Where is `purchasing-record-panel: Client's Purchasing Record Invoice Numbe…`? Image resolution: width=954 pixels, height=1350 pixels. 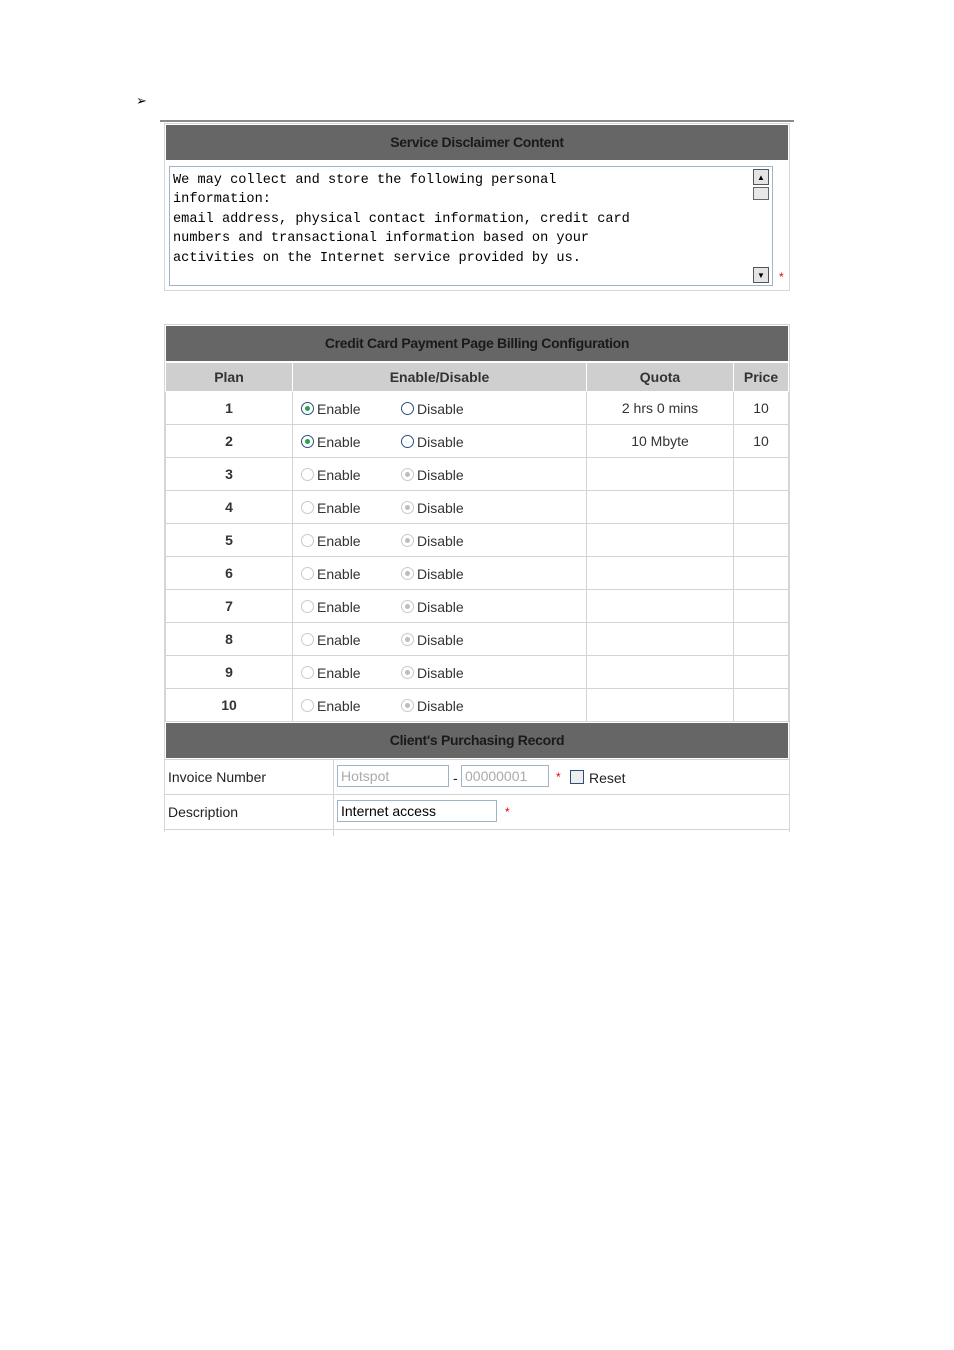 purchasing-record-panel: Client's Purchasing Record Invoice Numbe… is located at coordinates (477, 778).